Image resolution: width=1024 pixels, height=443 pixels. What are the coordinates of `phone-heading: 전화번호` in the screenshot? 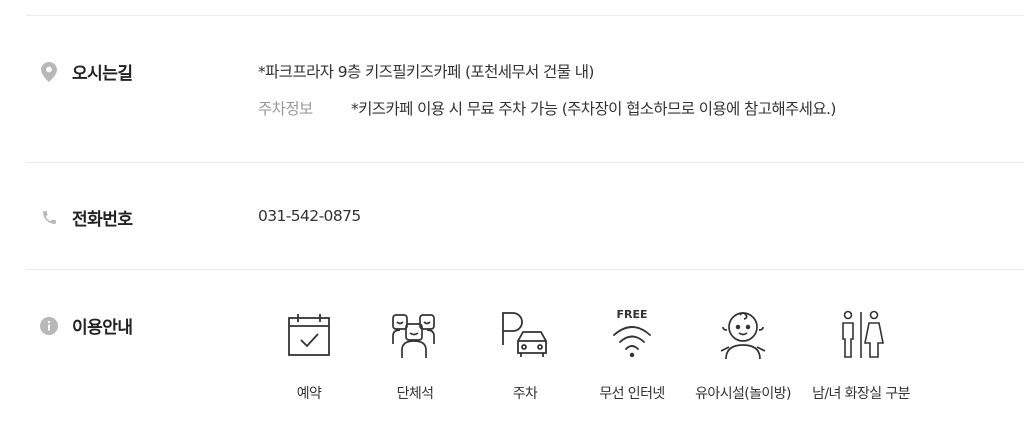 It's located at (86, 217).